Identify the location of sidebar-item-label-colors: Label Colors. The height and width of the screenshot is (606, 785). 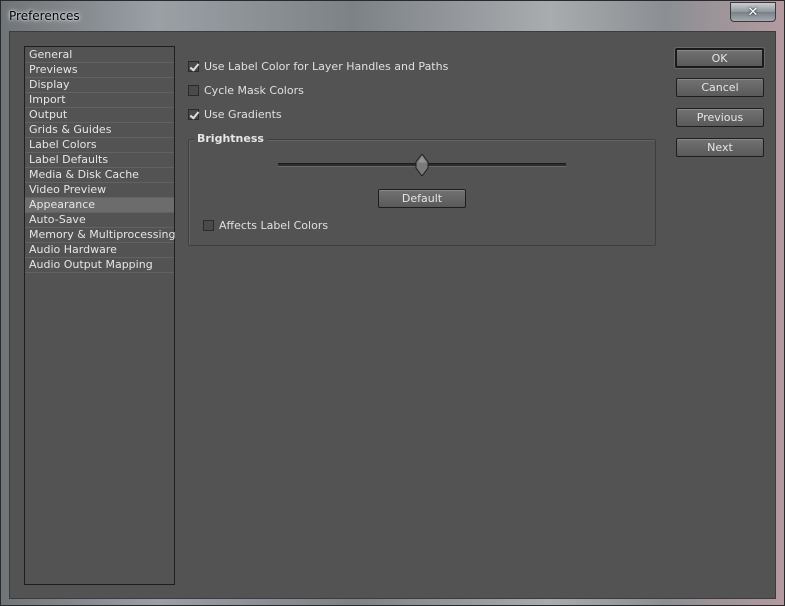
(99, 145).